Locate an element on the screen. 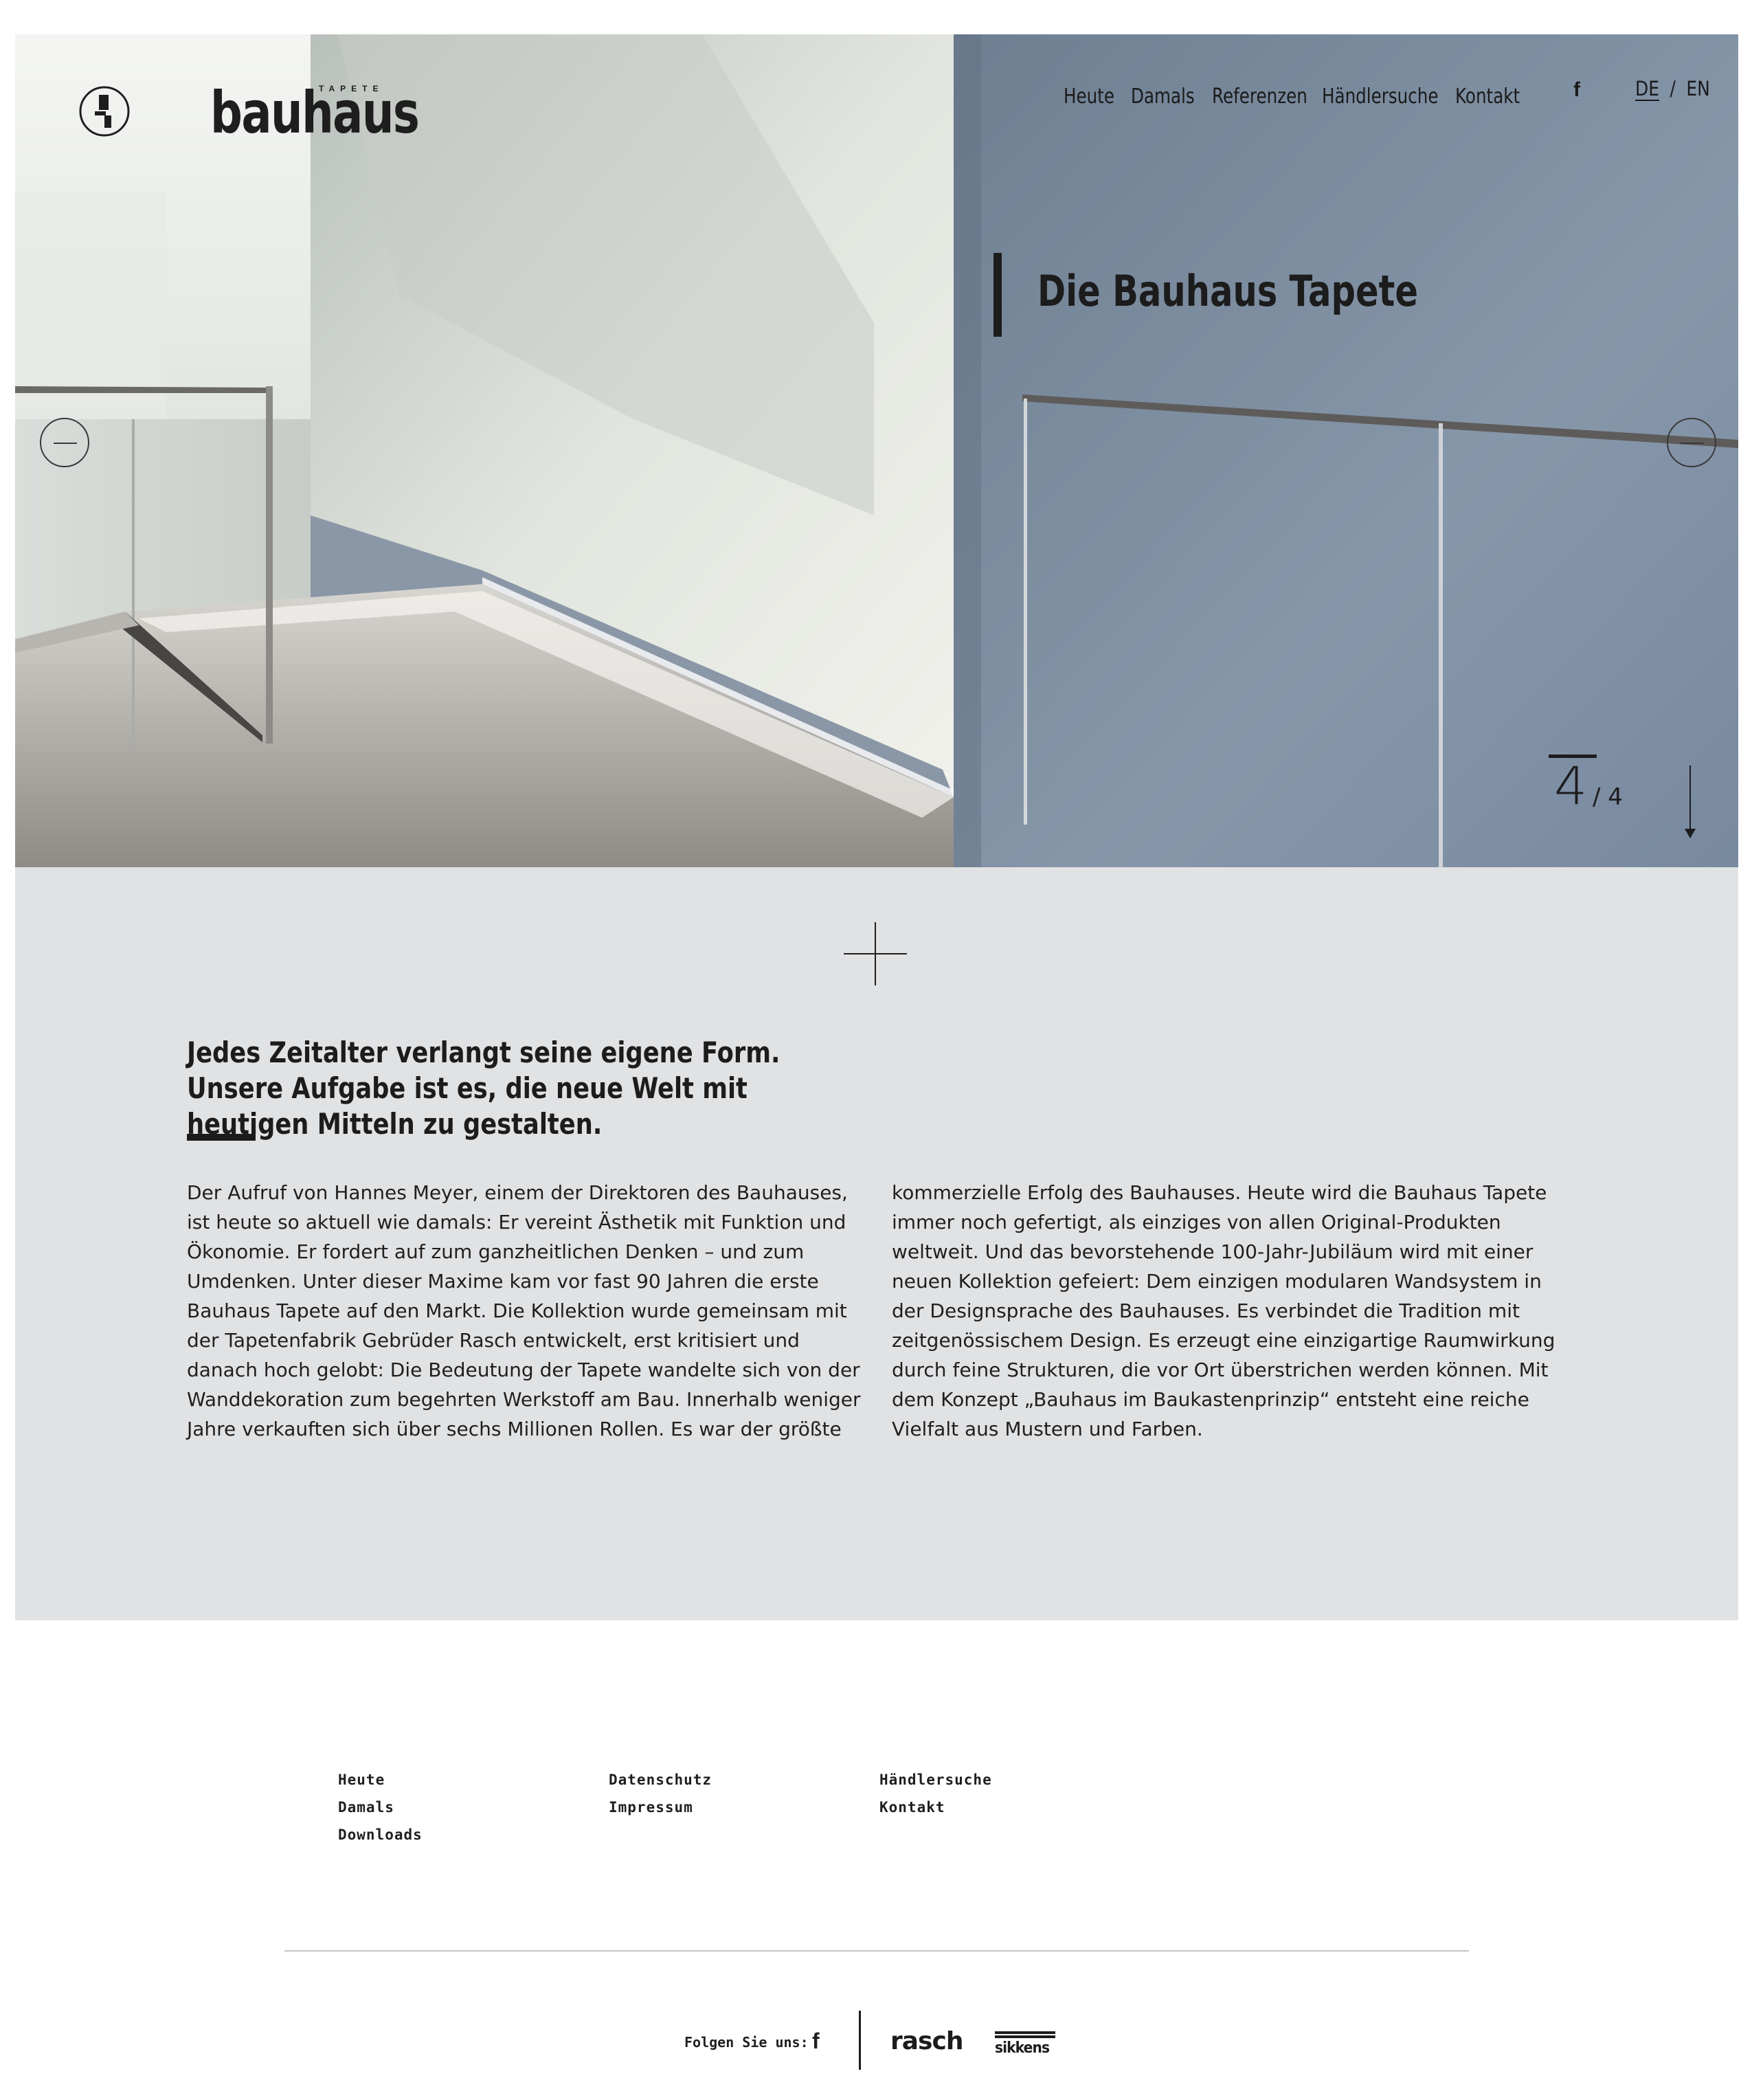 Image resolution: width=1752 pixels, height=2100 pixels. footer-link-impressum: Impressum is located at coordinates (660, 1808).